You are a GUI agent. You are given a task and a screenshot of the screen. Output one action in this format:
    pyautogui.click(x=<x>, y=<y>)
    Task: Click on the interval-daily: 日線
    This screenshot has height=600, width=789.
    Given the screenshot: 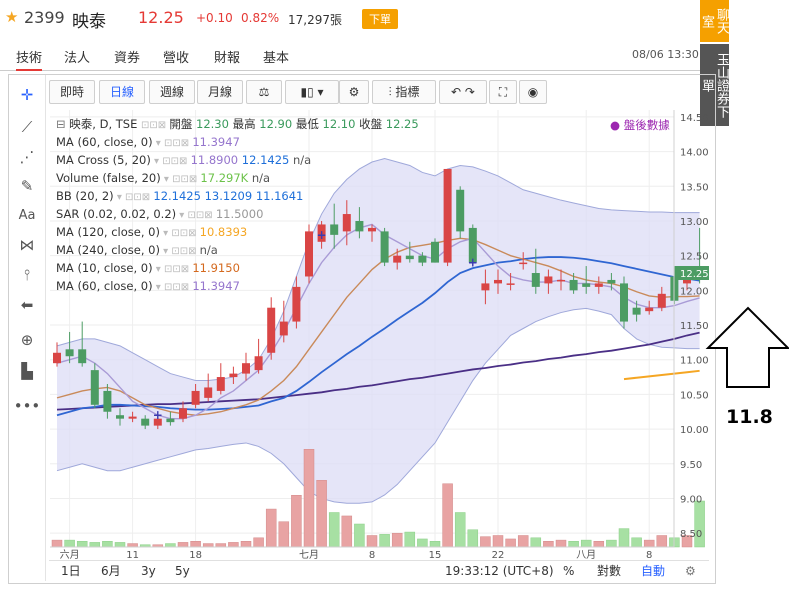 What is the action you would take?
    pyautogui.click(x=122, y=92)
    